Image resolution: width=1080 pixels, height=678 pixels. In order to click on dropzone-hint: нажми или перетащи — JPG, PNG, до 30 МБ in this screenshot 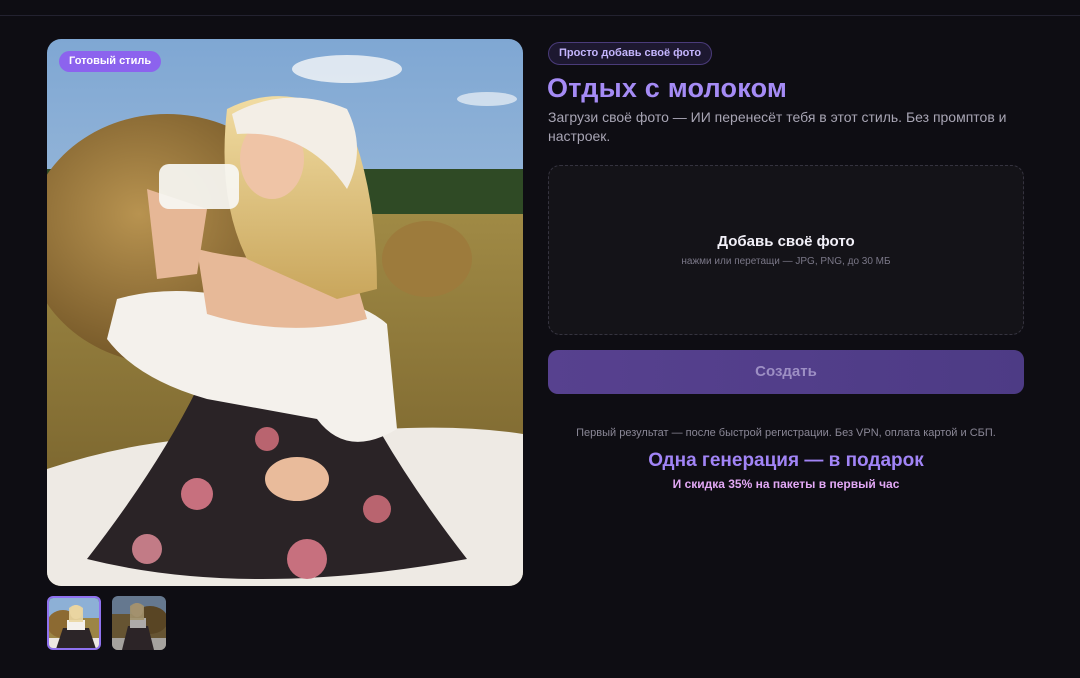, I will do `click(786, 261)`.